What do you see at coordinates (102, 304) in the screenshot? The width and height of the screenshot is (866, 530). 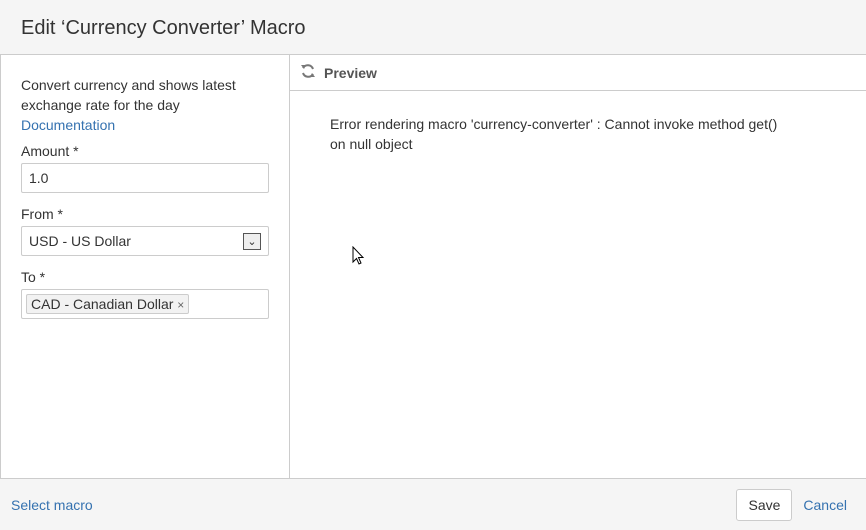 I see `tag-label: CAD - Canadian Dollar` at bounding box center [102, 304].